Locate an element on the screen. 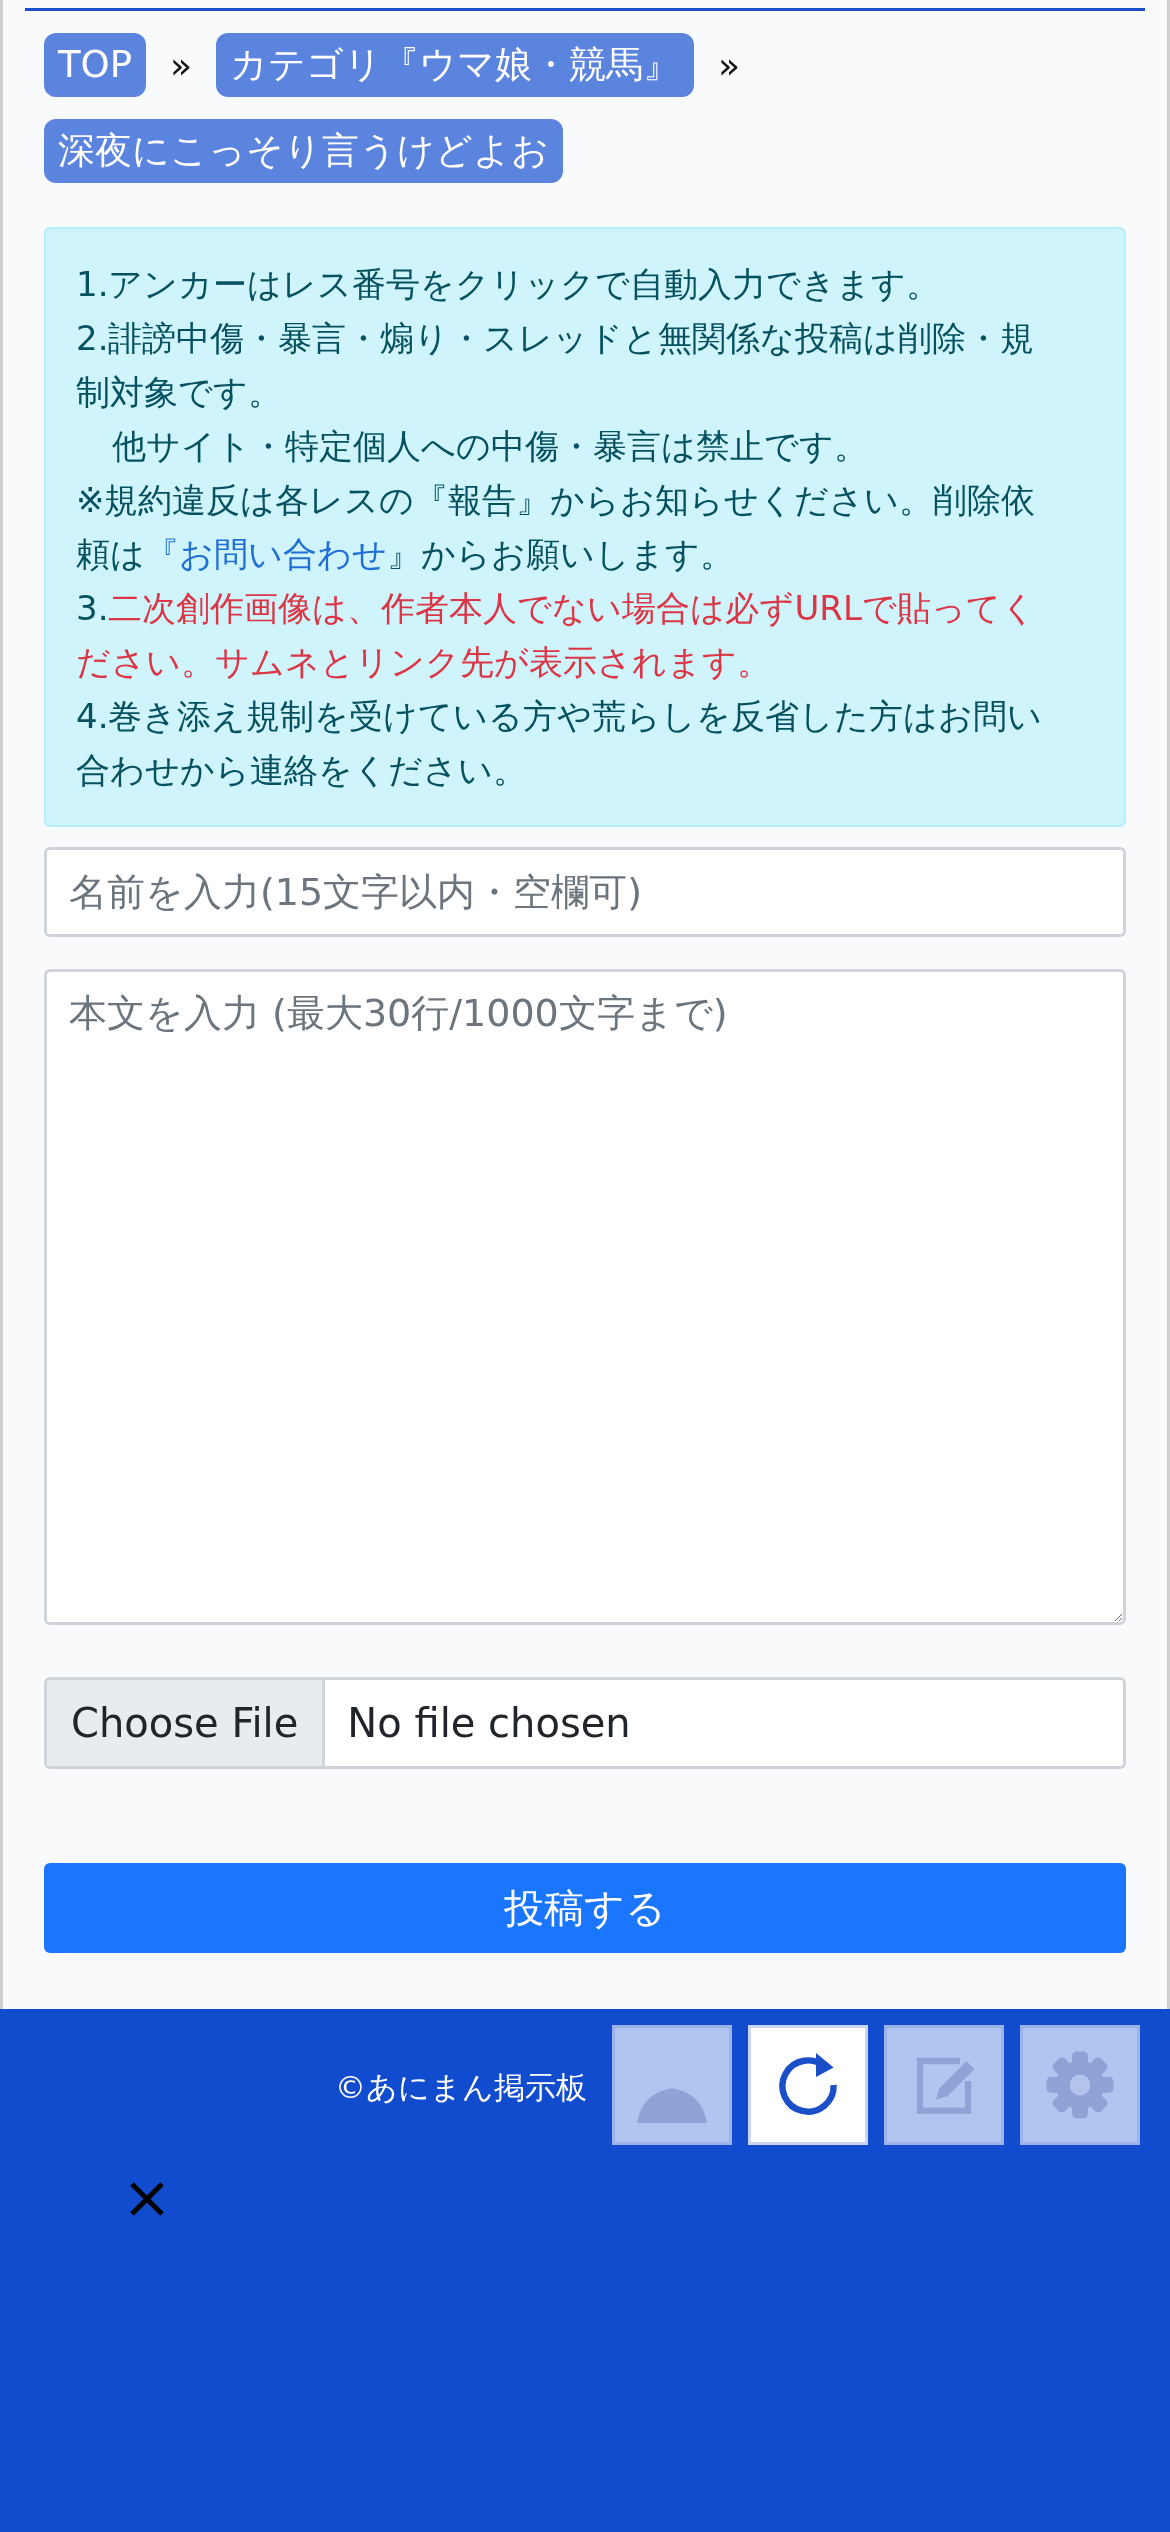 This screenshot has width=1170, height=2532. notice-text: 1.アンカーはレス番号をクリックで自動入力できます。 is located at coordinates (509, 284).